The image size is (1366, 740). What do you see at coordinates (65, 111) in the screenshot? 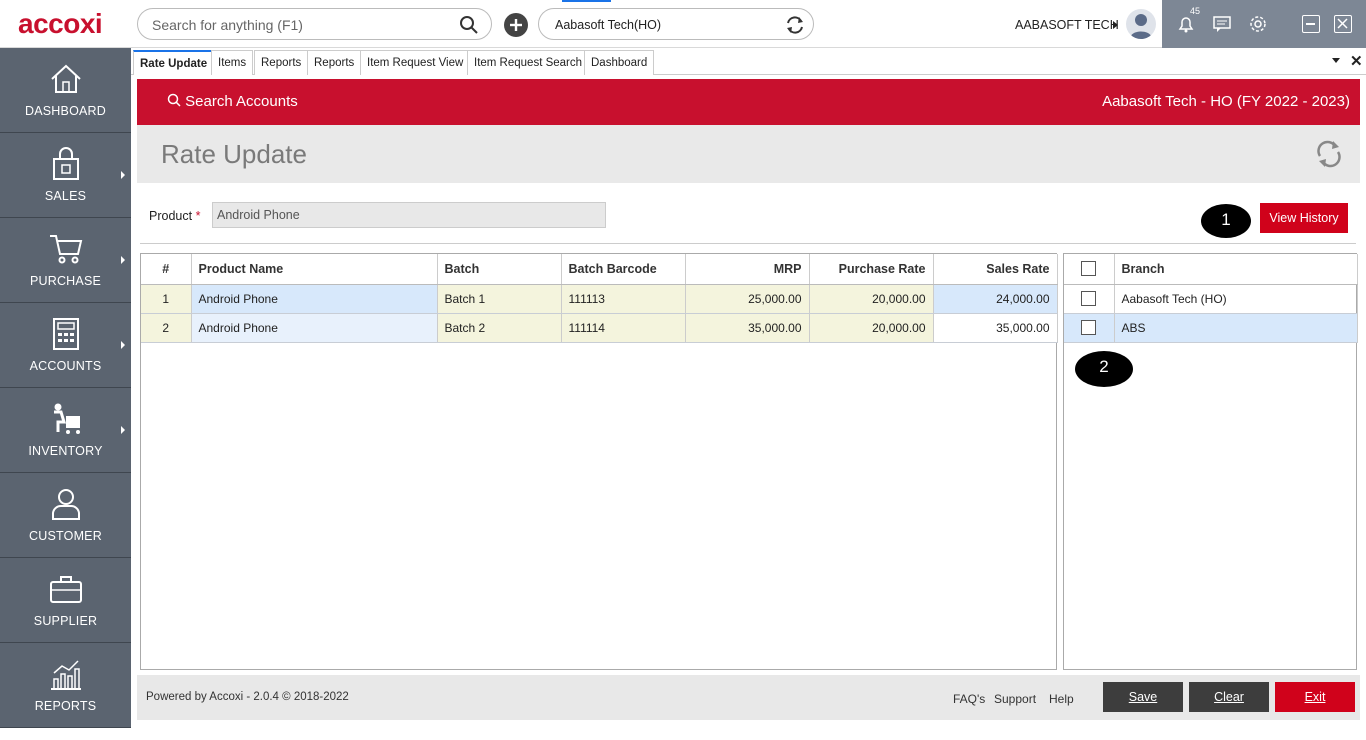
I see `sidebar-item-label: DASHBOARD` at bounding box center [65, 111].